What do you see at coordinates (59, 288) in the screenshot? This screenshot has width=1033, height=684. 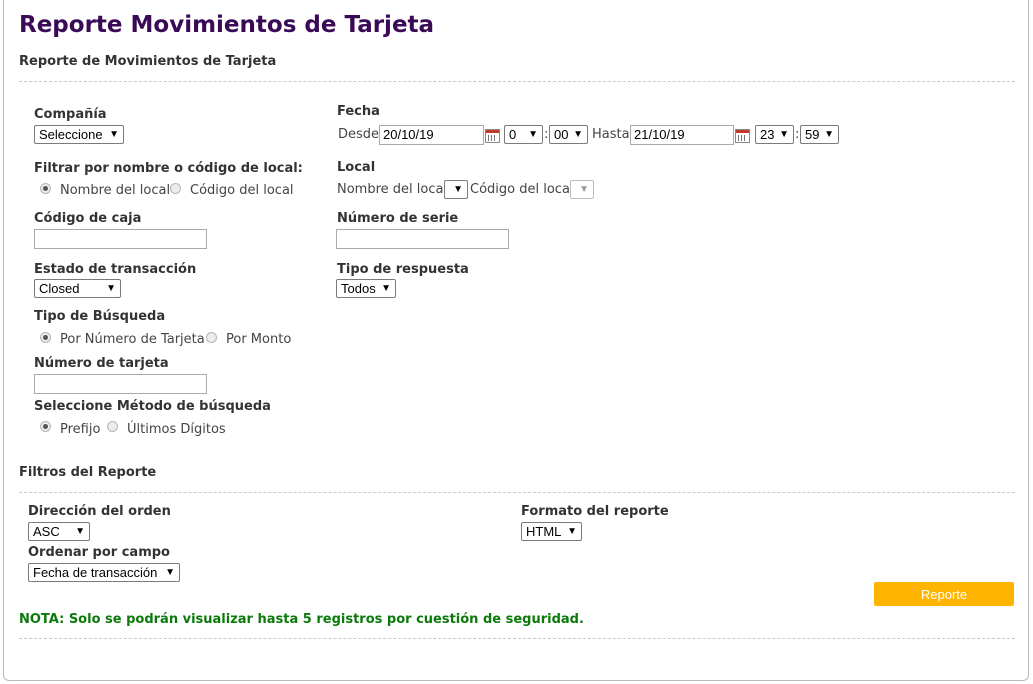 I see `transaction-state-value: Closed` at bounding box center [59, 288].